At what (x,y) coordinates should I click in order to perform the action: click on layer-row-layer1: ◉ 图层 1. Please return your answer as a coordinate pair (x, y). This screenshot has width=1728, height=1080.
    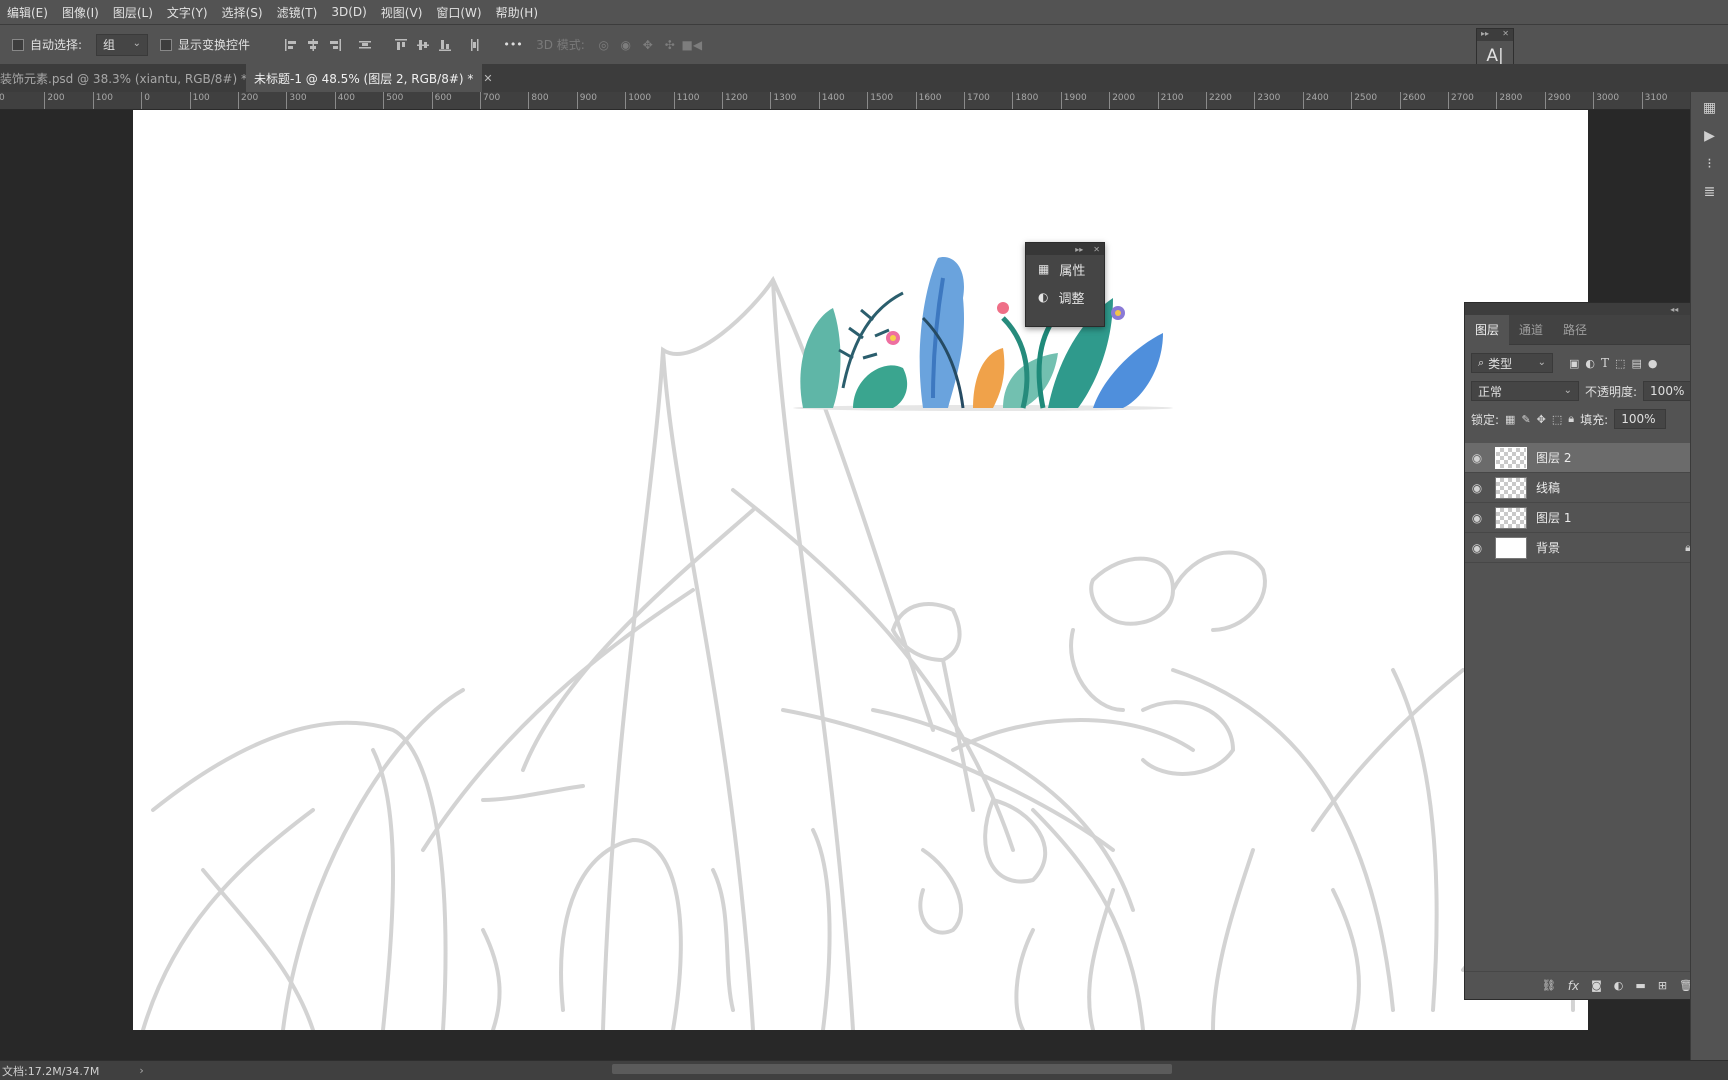
    Looking at the image, I should click on (1586, 518).